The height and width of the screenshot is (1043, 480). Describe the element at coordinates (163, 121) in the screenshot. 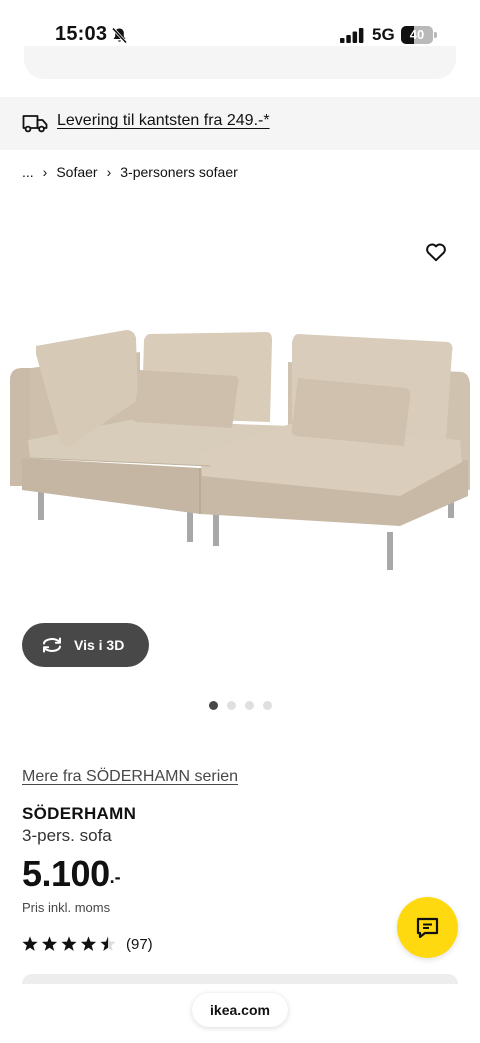

I see `delivery-banner-link: Levering til kantsten fra 249.-*` at that location.